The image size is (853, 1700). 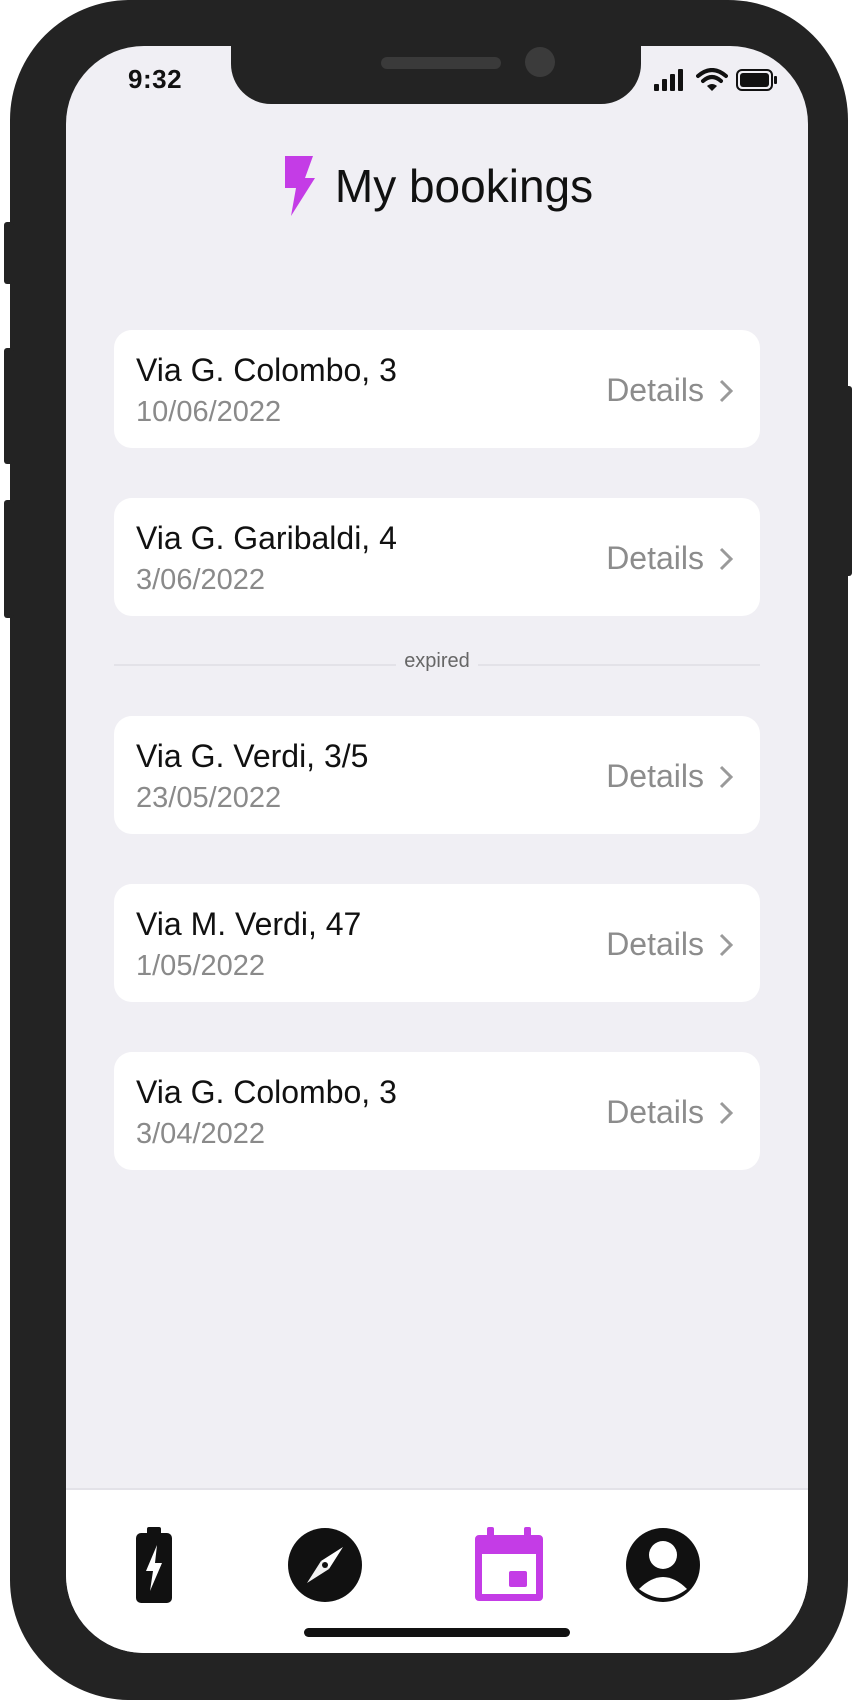 I want to click on page-header: My bookings, so click(x=437, y=186).